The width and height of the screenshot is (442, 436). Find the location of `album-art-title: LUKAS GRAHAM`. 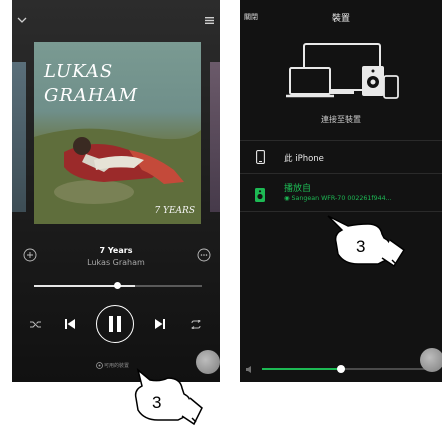

album-art-title: LUKAS GRAHAM is located at coordinates (91, 83).